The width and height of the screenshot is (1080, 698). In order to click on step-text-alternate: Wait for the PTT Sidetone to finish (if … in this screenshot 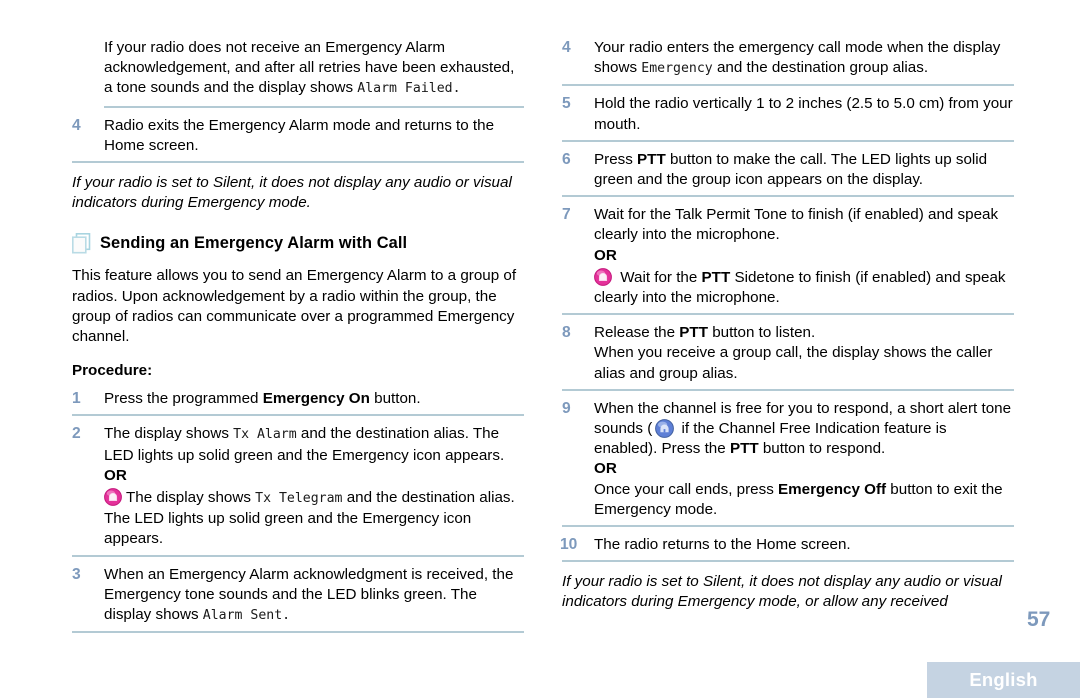, I will do `click(800, 287)`.